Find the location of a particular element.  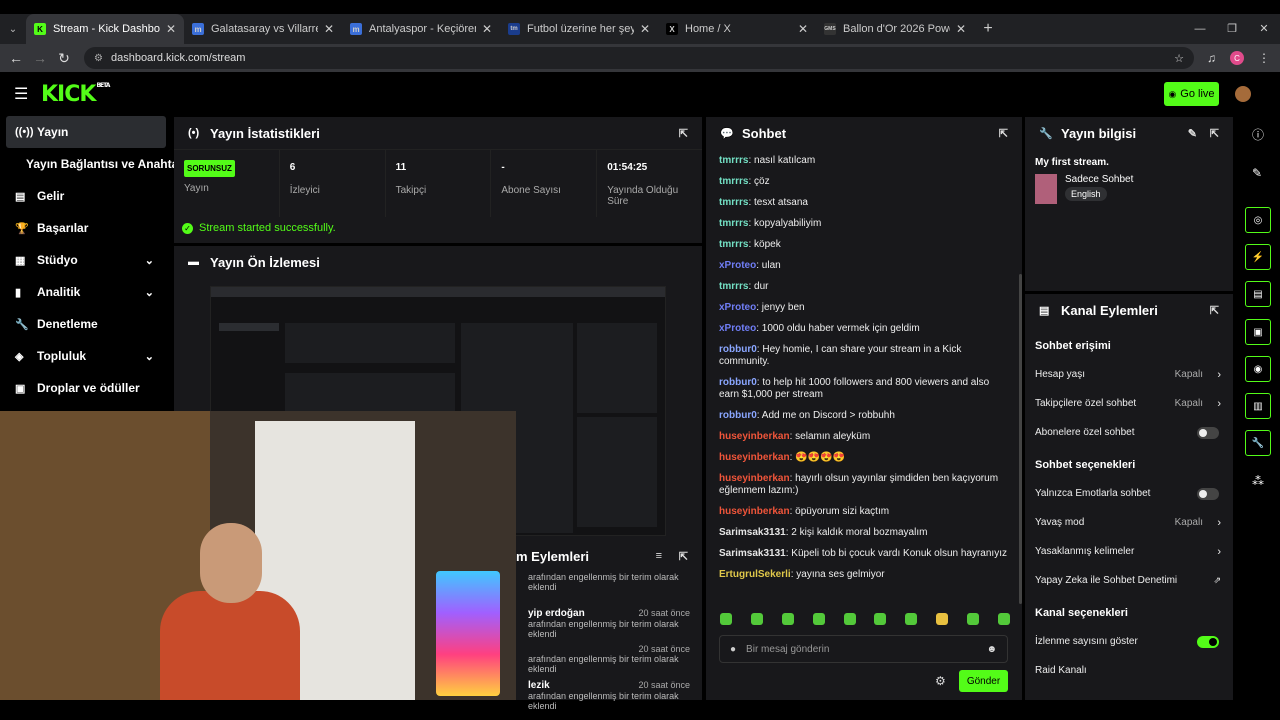

lightning-icon: ⚡ is located at coordinates (1258, 257).